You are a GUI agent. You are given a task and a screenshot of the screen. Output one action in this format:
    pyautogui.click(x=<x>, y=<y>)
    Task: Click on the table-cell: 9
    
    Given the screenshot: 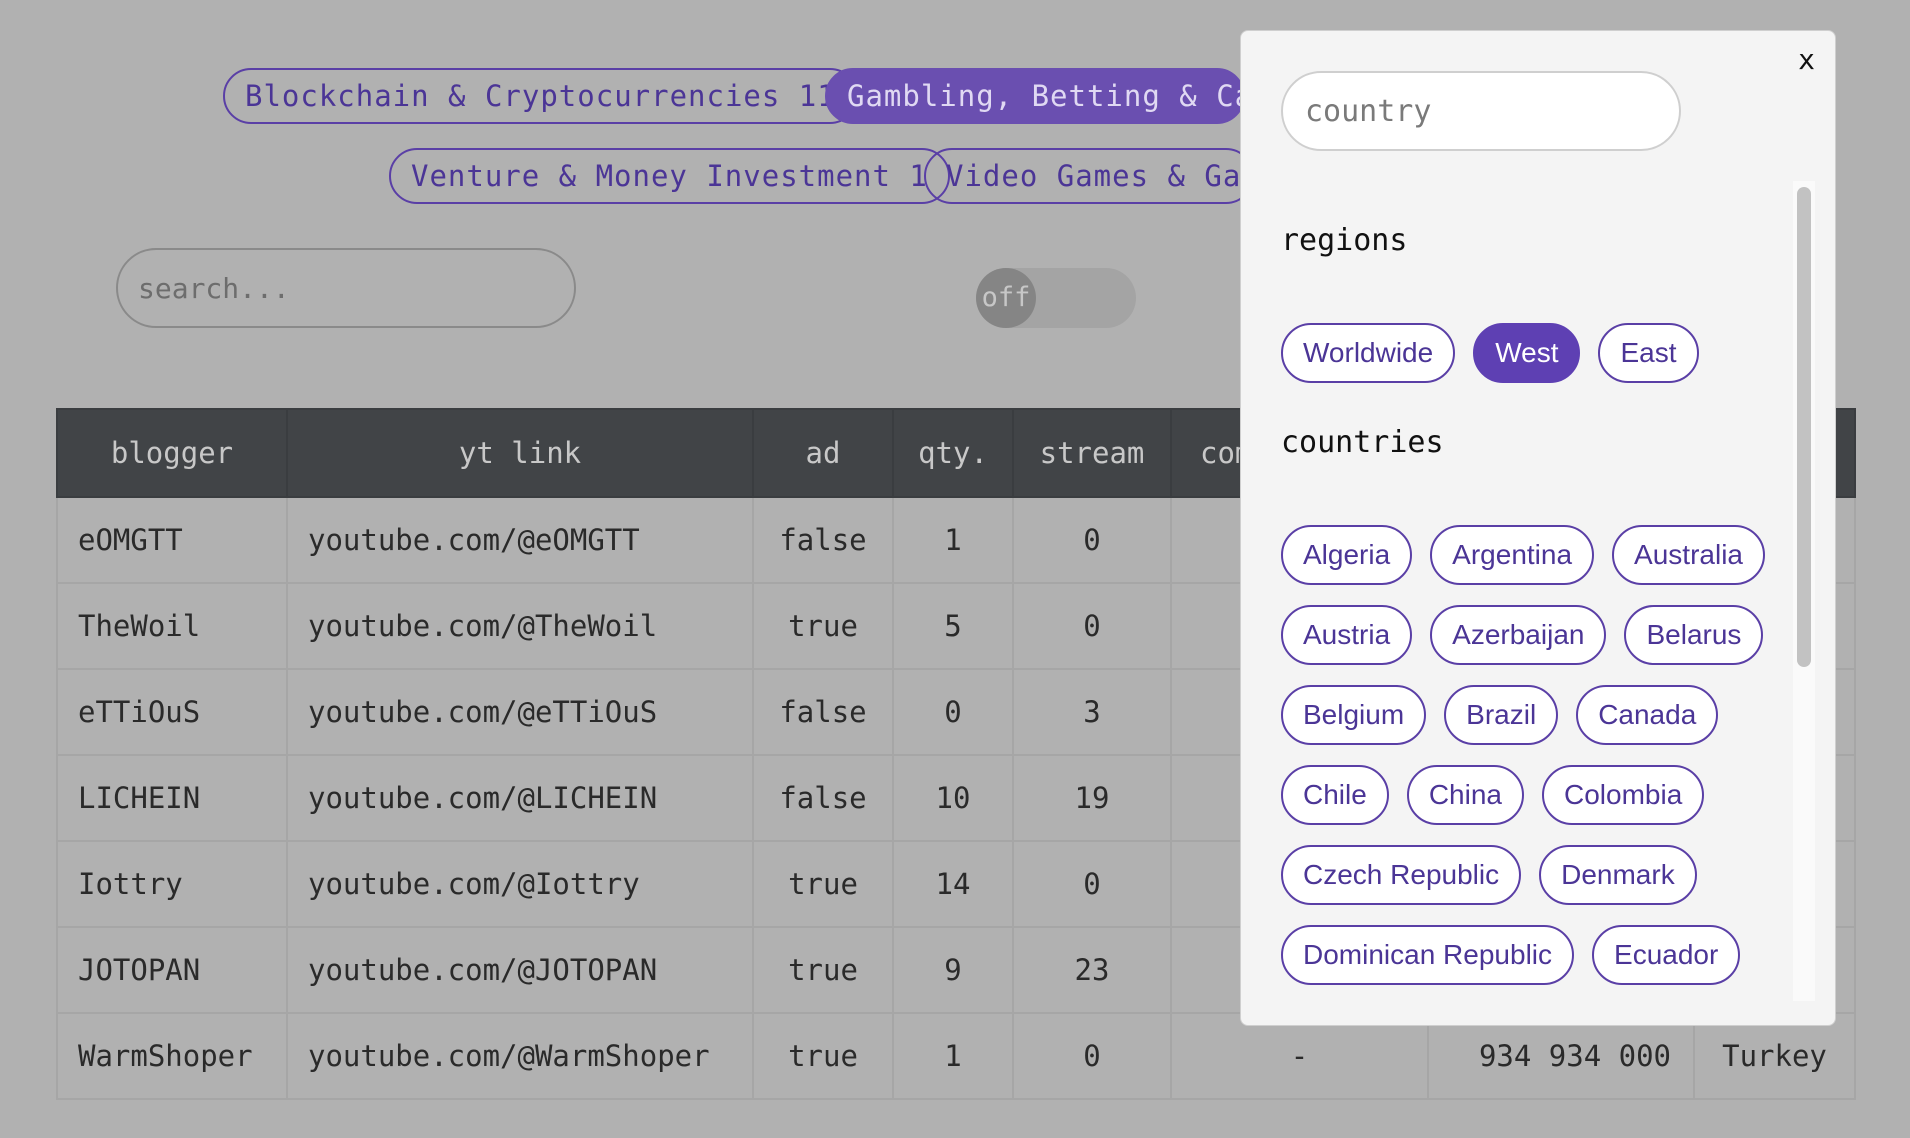 What is the action you would take?
    pyautogui.click(x=953, y=970)
    